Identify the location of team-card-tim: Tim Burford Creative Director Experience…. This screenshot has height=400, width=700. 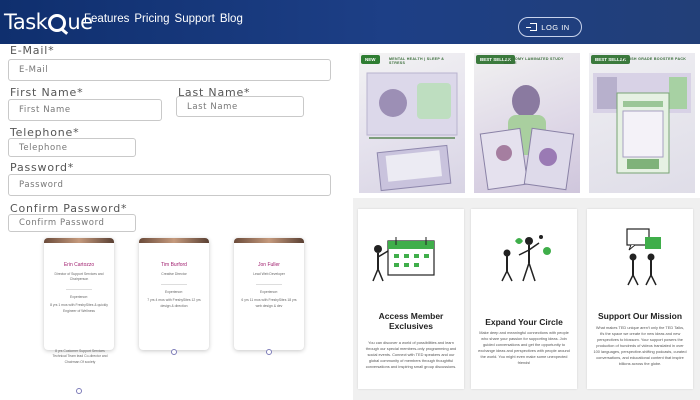
(174, 294).